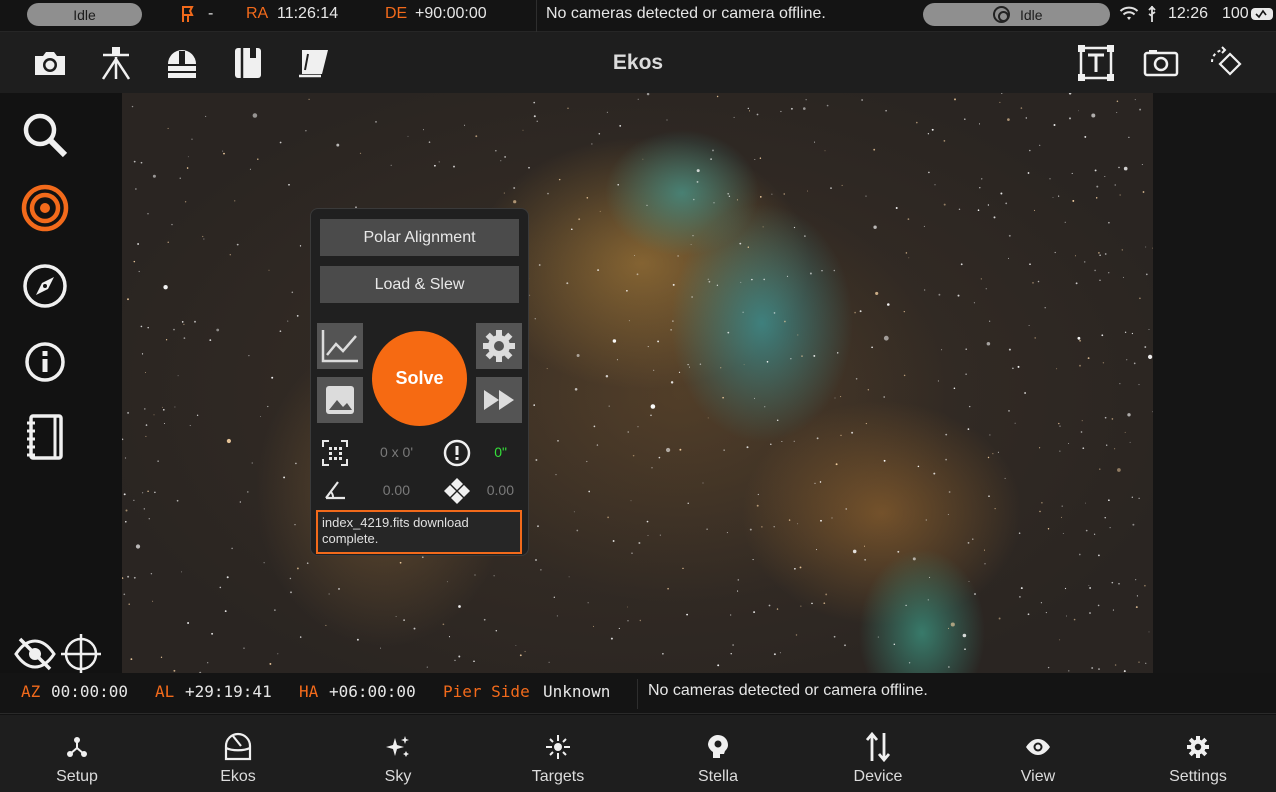 This screenshot has width=1276, height=792. Describe the element at coordinates (398, 776) in the screenshot. I see `nav-sky-label: Sky` at that location.